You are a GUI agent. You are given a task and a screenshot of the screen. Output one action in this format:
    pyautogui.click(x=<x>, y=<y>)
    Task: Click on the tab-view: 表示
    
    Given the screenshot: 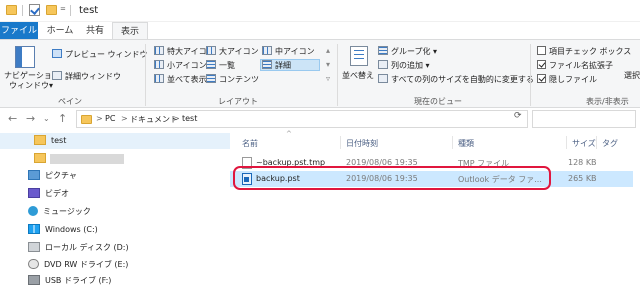 What is the action you would take?
    pyautogui.click(x=130, y=31)
    